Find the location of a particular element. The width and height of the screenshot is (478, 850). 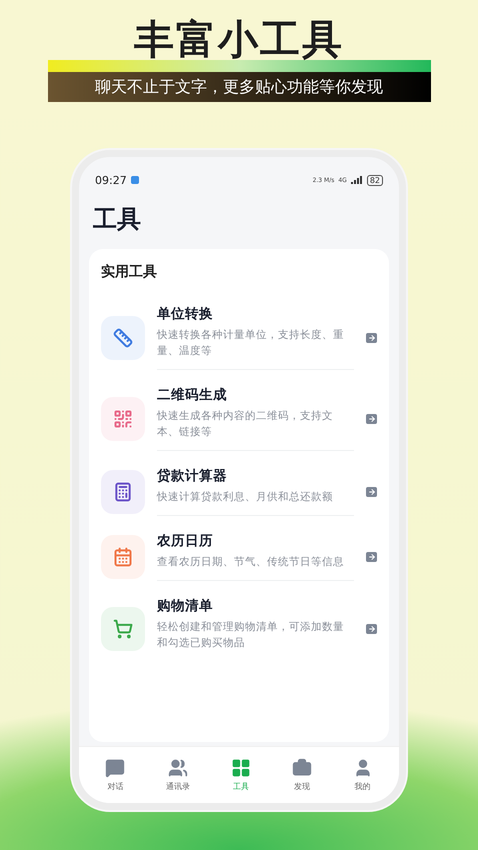

tab-button: 对话 is located at coordinates (115, 775).